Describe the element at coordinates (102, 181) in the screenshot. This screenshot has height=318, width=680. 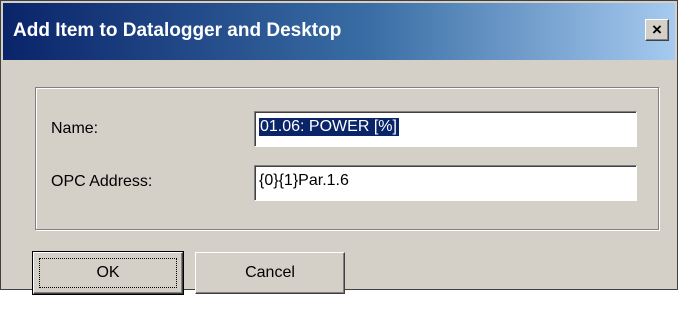
I see `opc-address-label: OPC Address:` at that location.